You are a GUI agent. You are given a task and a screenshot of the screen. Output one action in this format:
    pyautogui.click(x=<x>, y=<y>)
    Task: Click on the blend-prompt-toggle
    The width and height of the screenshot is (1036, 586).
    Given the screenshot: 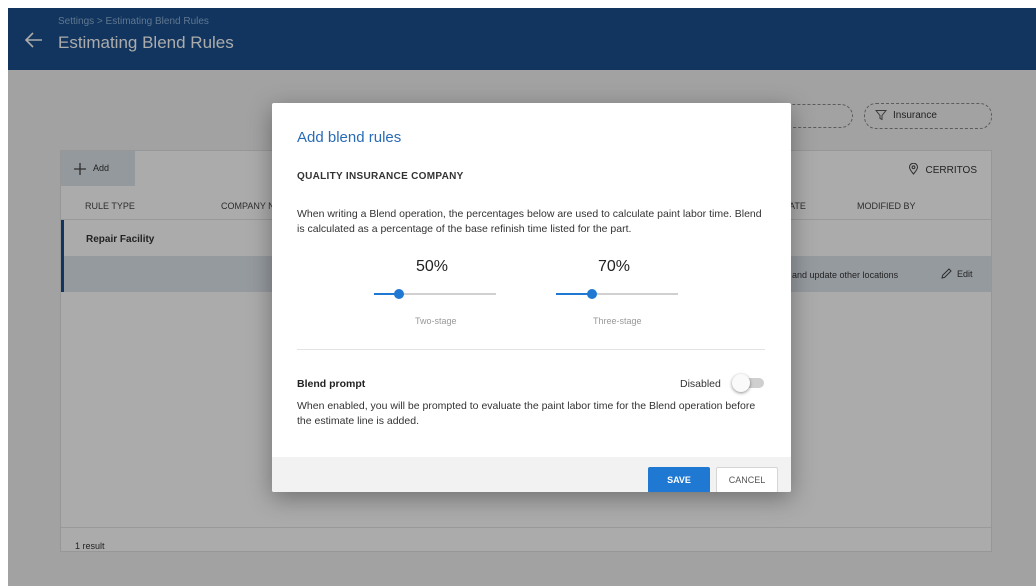 What is the action you would take?
    pyautogui.click(x=749, y=383)
    